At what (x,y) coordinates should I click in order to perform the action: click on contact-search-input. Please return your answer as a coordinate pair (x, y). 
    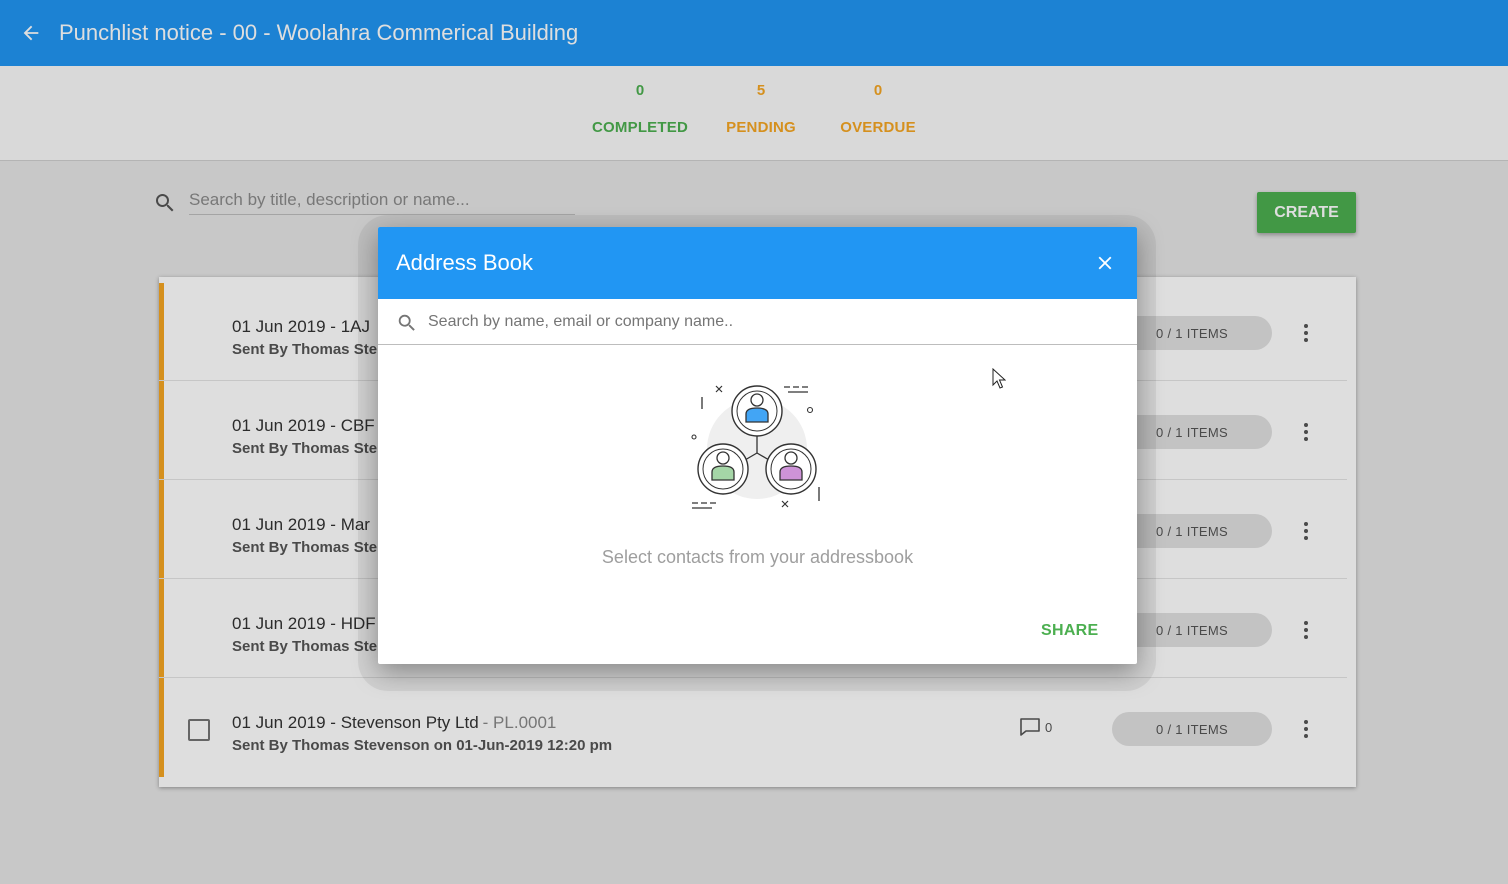
    Looking at the image, I should click on (768, 322).